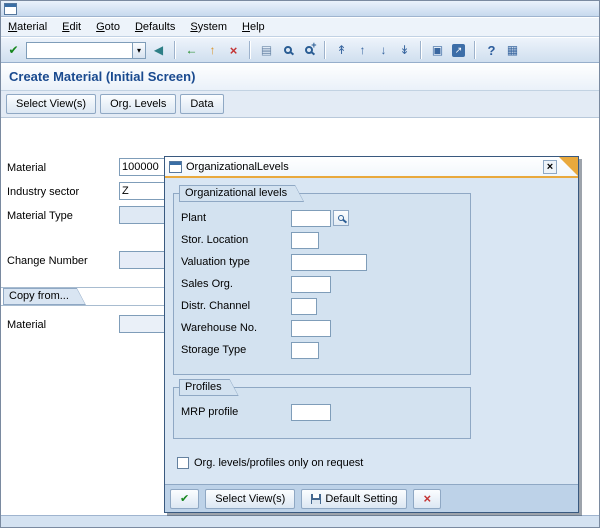  I want to click on dialog-titlebar: OrganizationalLevels ×, so click(371, 167).